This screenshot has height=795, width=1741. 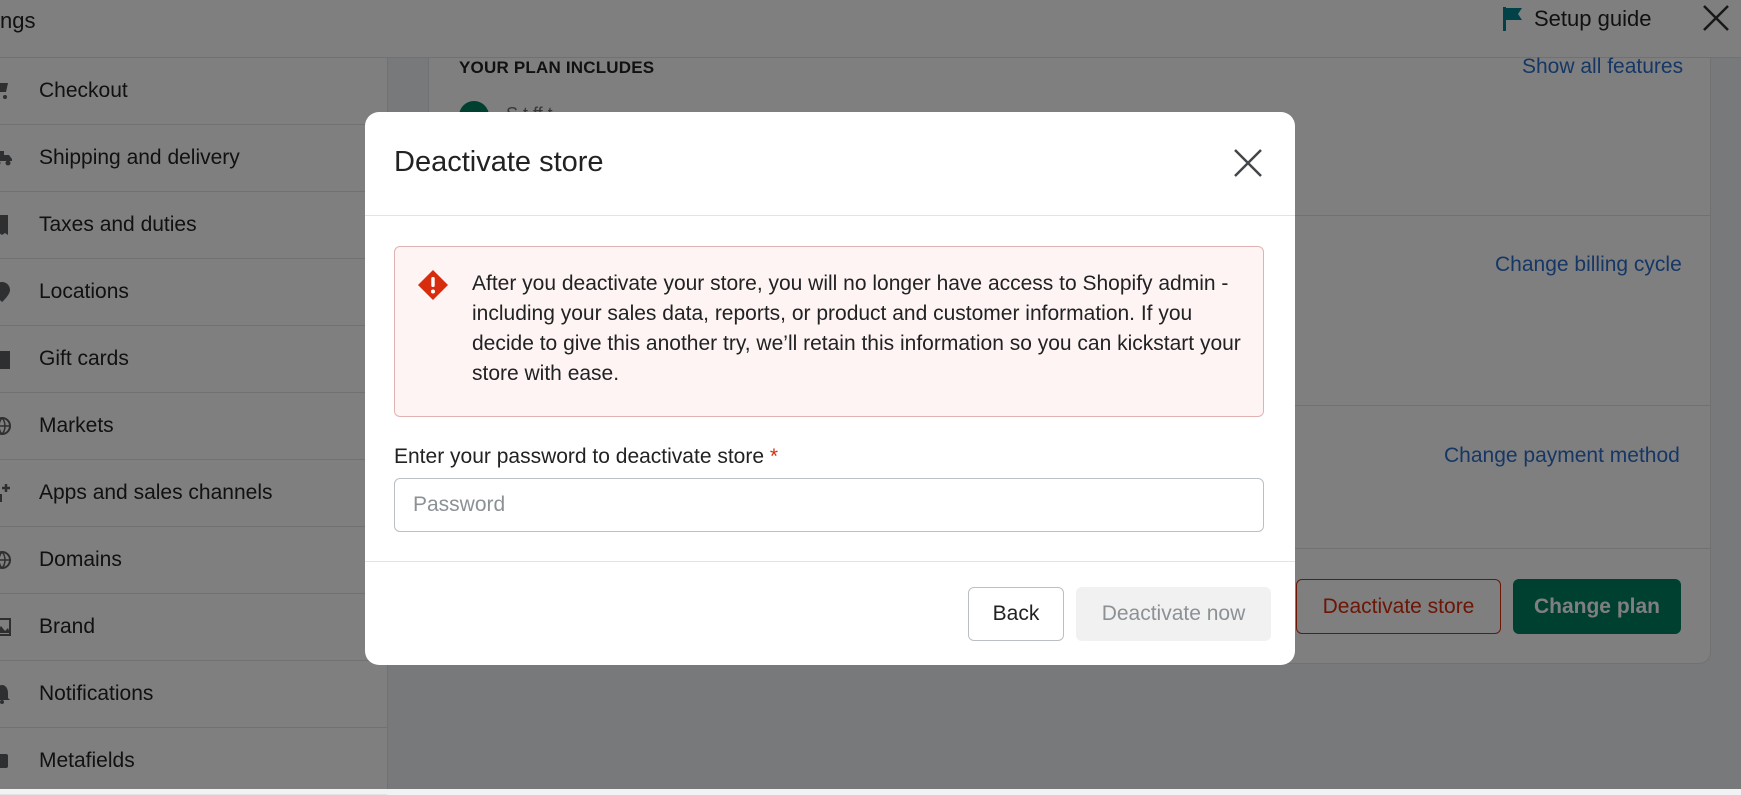 I want to click on back-button: Back, so click(x=1016, y=614).